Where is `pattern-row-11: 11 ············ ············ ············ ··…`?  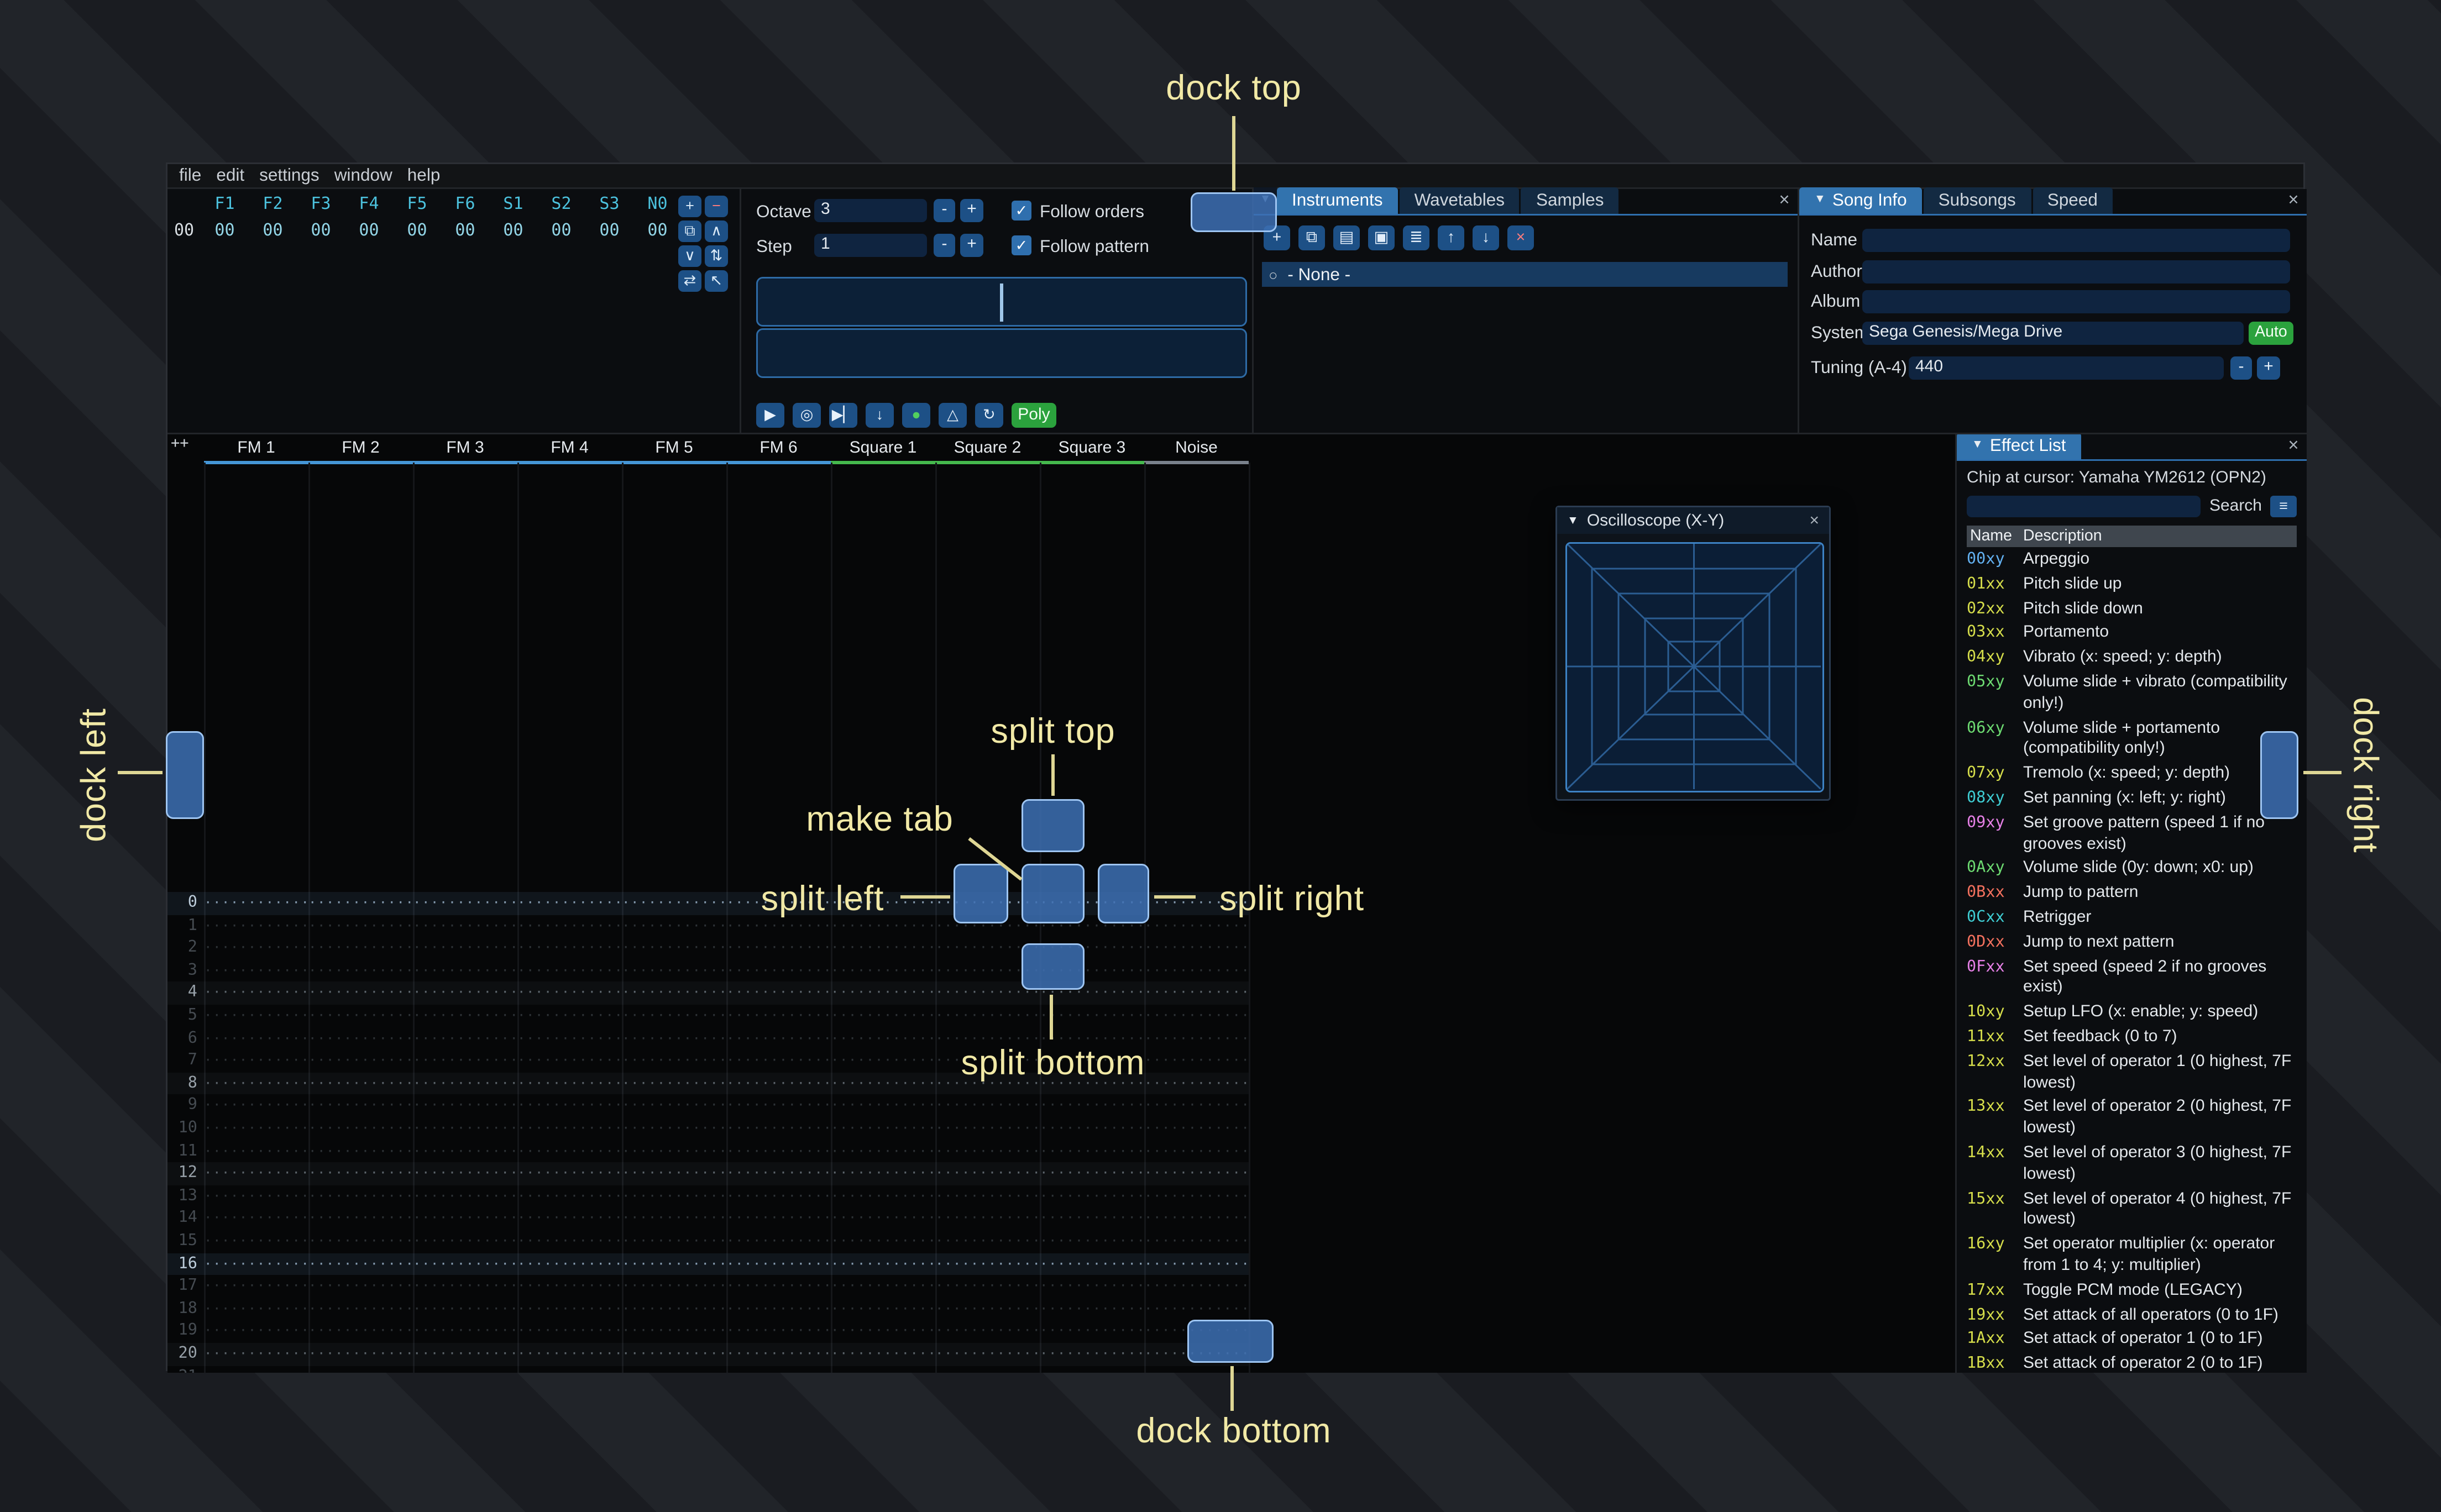
pattern-row-11: 11 ············ ············ ············ ··… is located at coordinates (708, 1151).